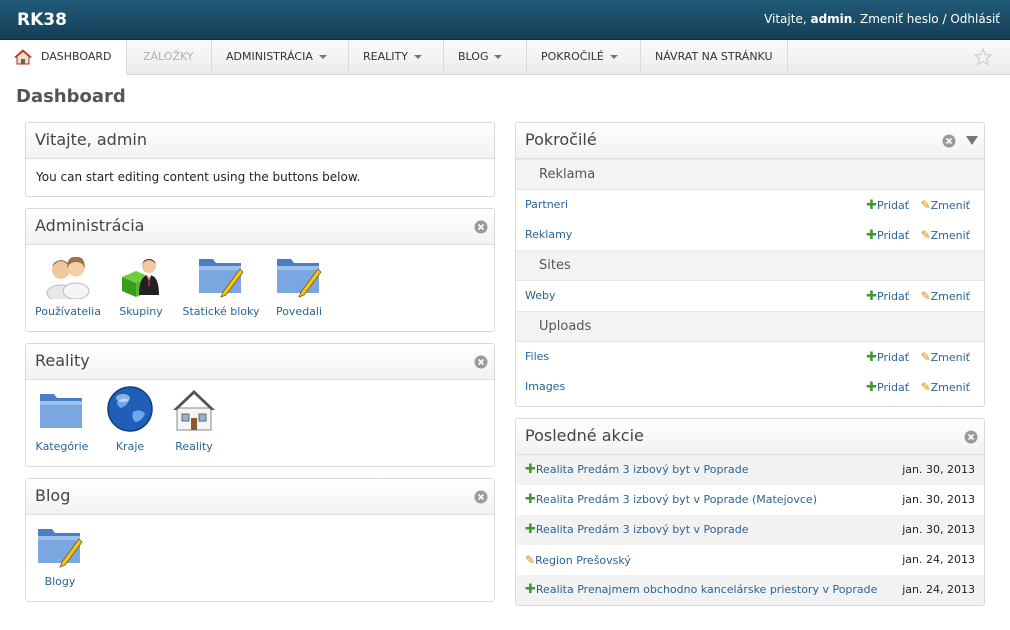 This screenshot has height=630, width=1010. Describe the element at coordinates (385, 56) in the screenshot. I see `nav-reality-label: REALITY` at that location.